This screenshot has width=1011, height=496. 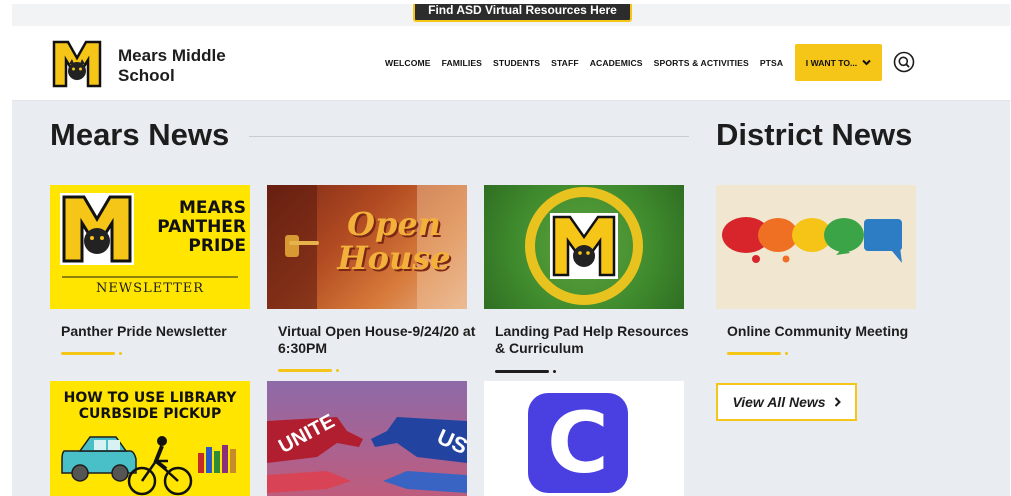 What do you see at coordinates (516, 63) in the screenshot?
I see `nav-students: STUDENTS` at bounding box center [516, 63].